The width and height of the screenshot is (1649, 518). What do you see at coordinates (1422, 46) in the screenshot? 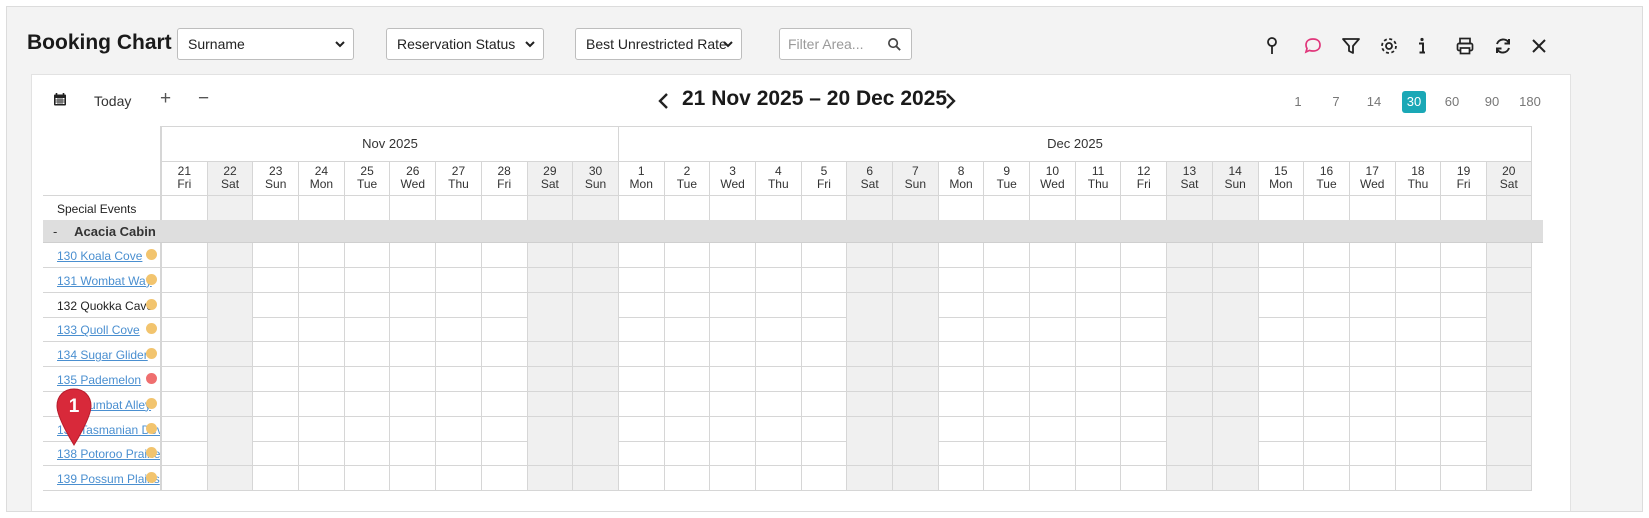
I see `info-icon` at bounding box center [1422, 46].